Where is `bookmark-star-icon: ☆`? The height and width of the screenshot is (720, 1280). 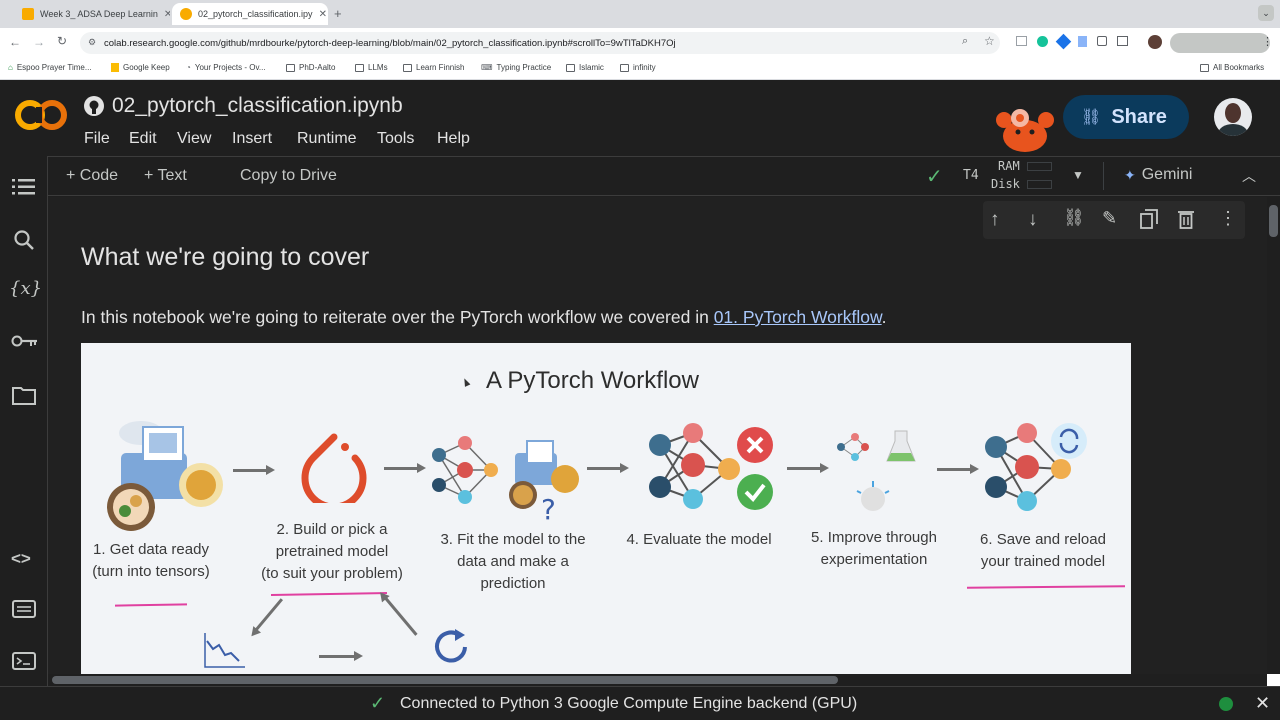 bookmark-star-icon: ☆ is located at coordinates (989, 41).